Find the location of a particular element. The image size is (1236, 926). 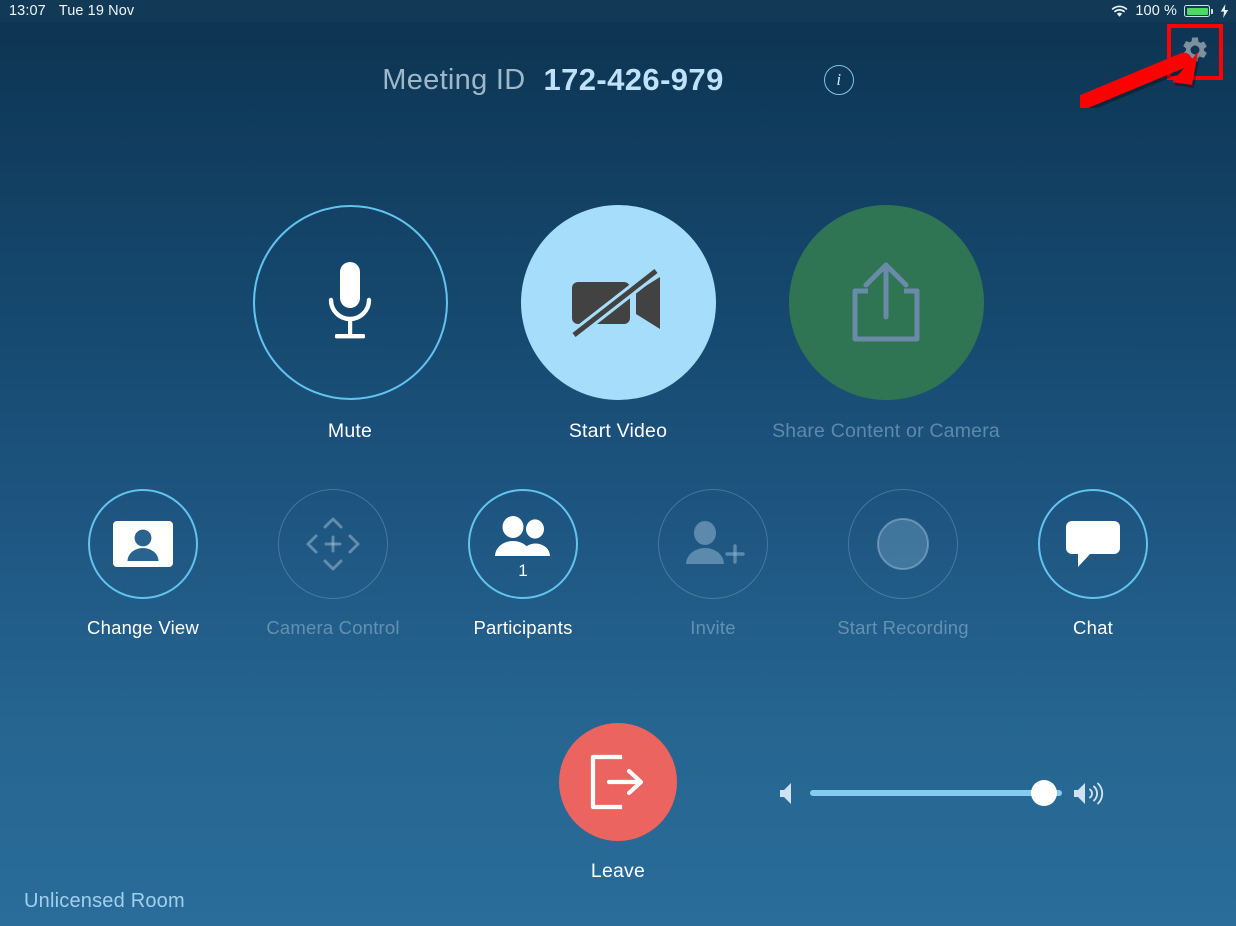

leave-button: Leave is located at coordinates (618, 803).